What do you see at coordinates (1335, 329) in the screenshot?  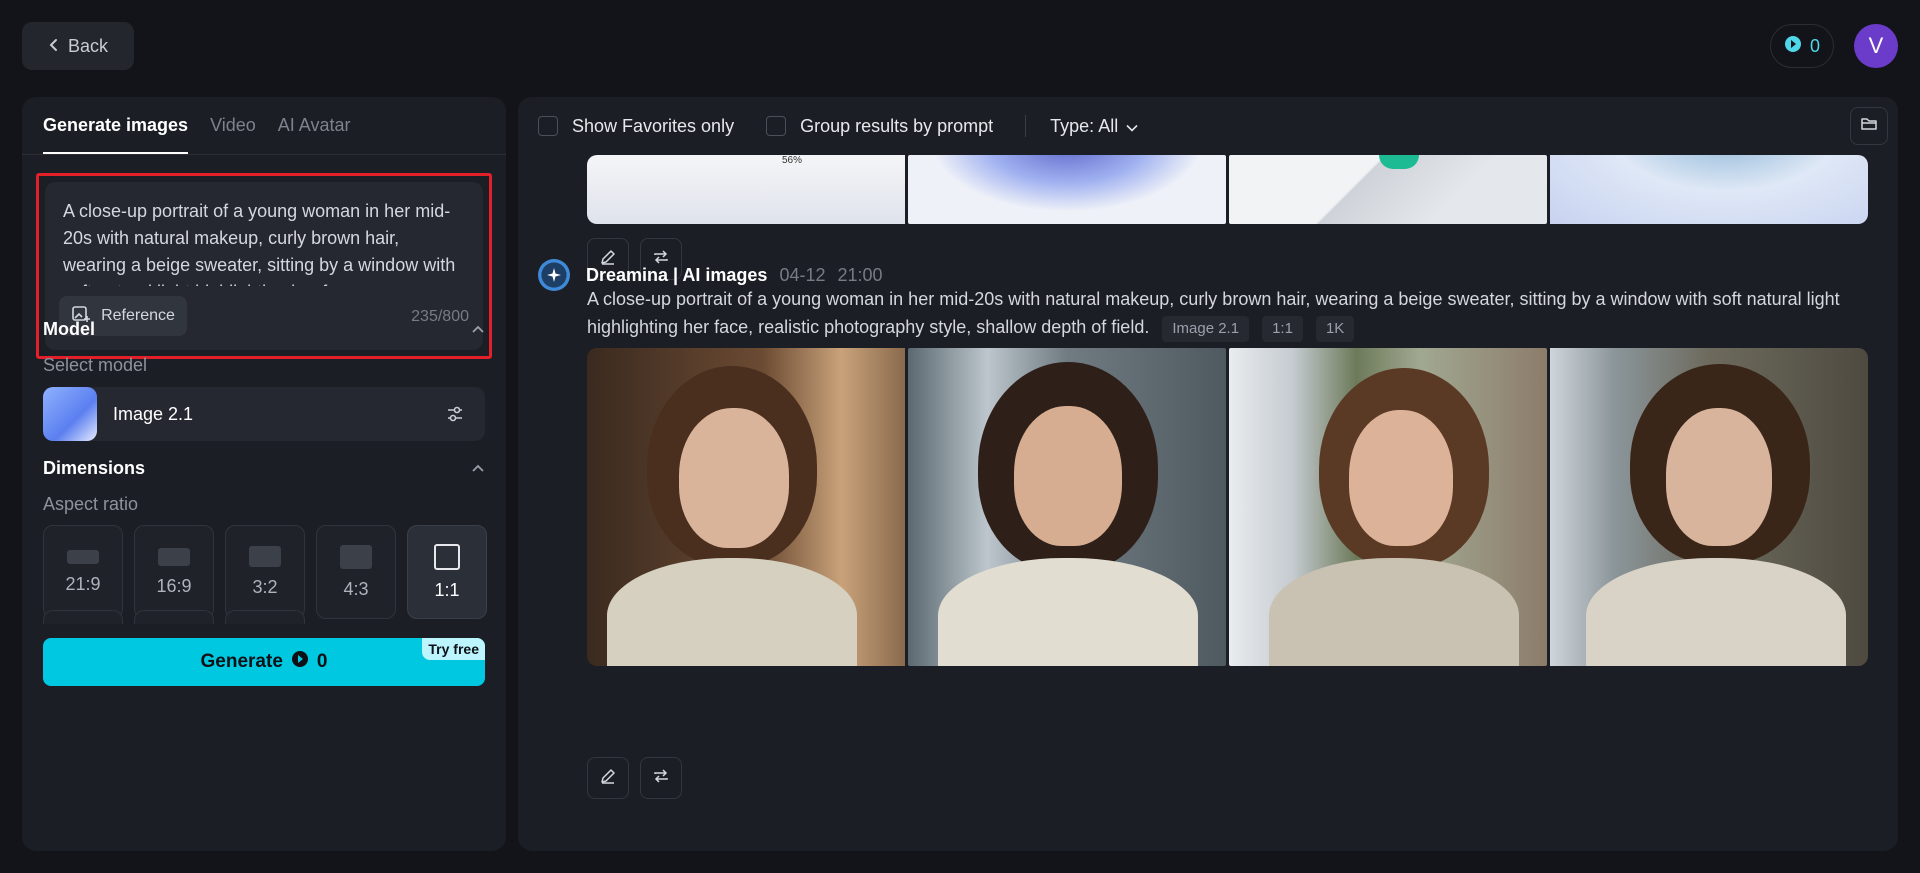 I see `resolution-tag: 1K` at bounding box center [1335, 329].